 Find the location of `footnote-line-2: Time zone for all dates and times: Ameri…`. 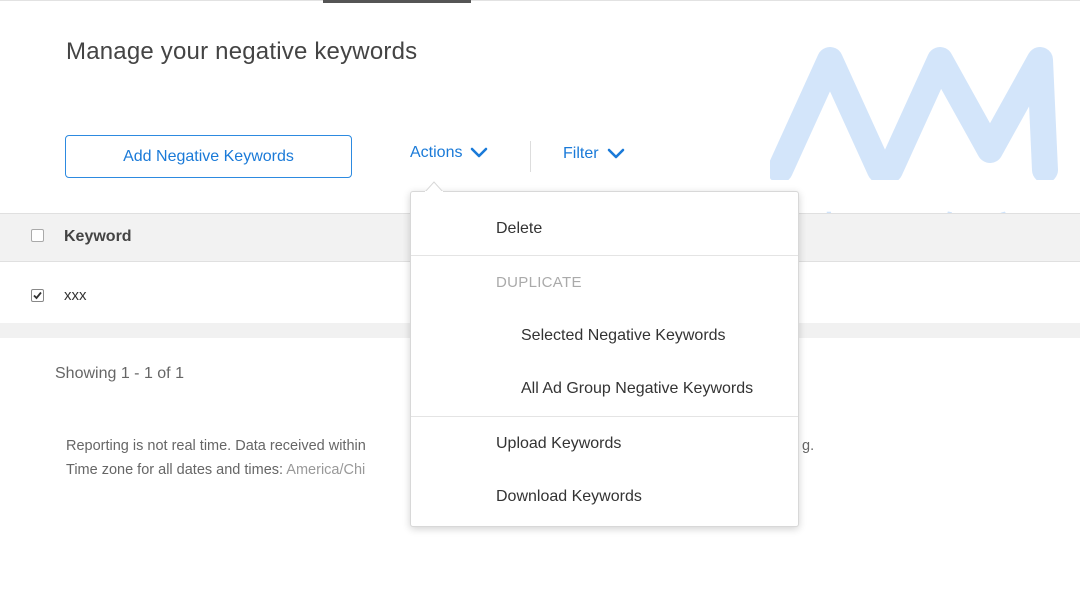

footnote-line-2: Time zone for all dates and times: Ameri… is located at coordinates (216, 470).